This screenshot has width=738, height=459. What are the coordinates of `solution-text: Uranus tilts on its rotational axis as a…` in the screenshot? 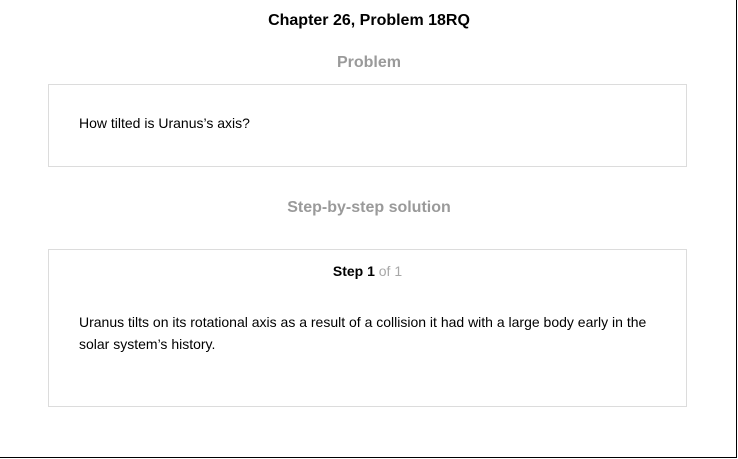 It's located at (363, 333).